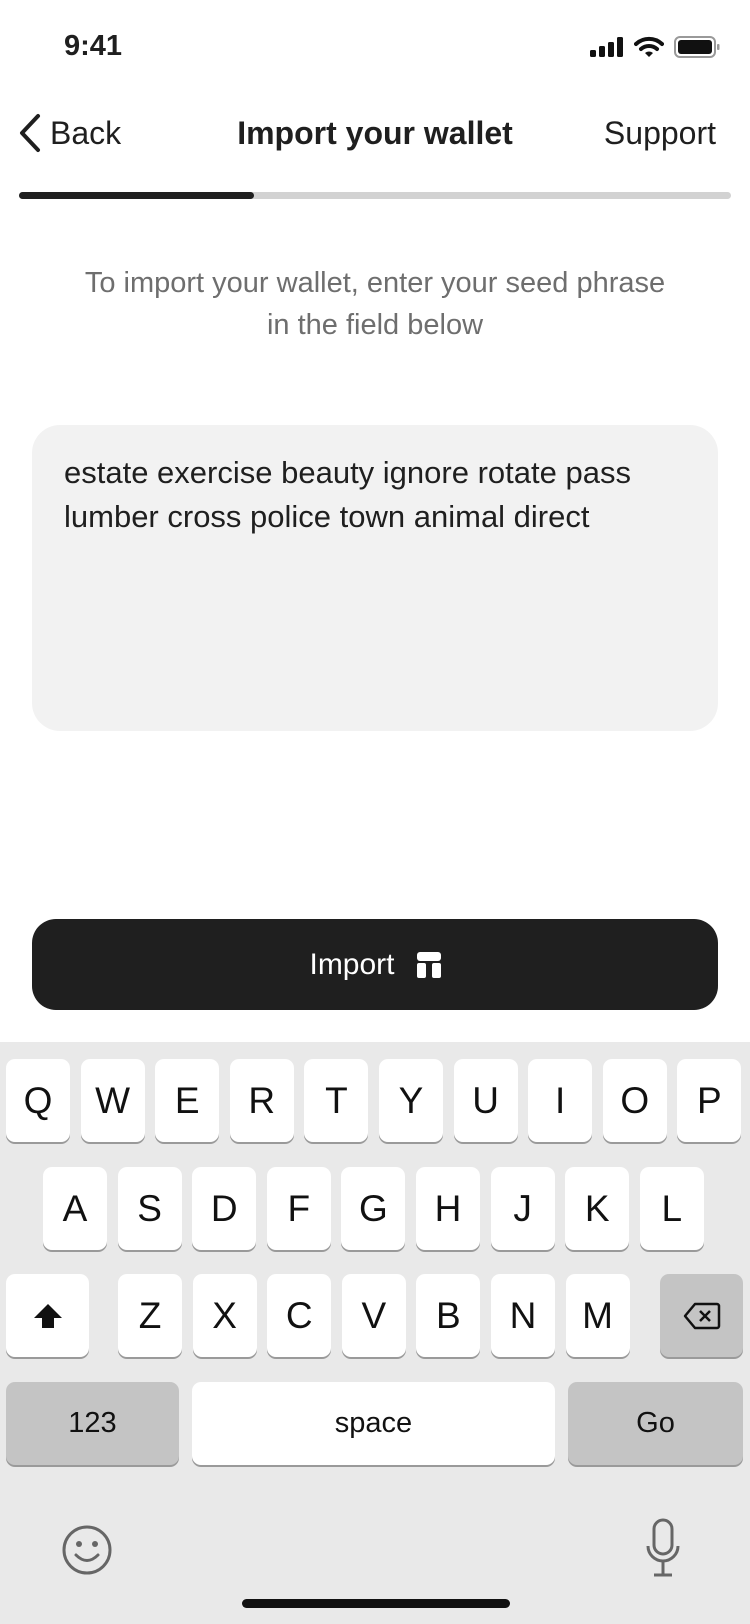  Describe the element at coordinates (709, 1100) in the screenshot. I see `key-p: P` at that location.